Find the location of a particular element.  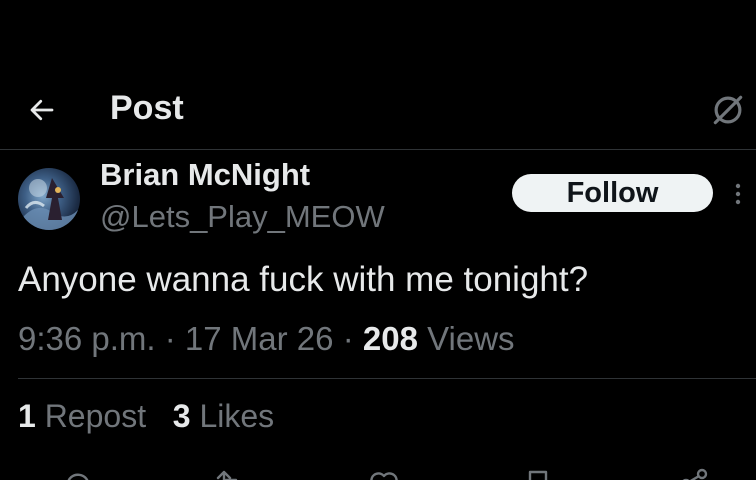

page-title: Post is located at coordinates (147, 108).